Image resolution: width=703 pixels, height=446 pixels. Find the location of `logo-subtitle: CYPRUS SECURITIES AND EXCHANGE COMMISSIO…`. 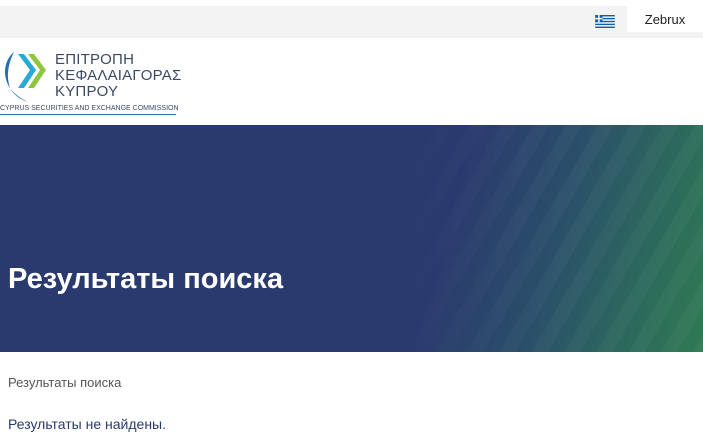

logo-subtitle: CYPRUS SECURITIES AND EXCHANGE COMMISSIO… is located at coordinates (89, 109).